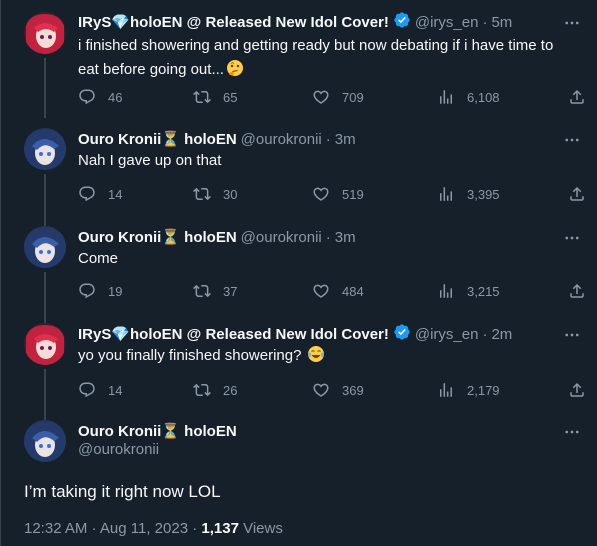 The width and height of the screenshot is (597, 546). I want to click on like-button: 519, so click(338, 194).